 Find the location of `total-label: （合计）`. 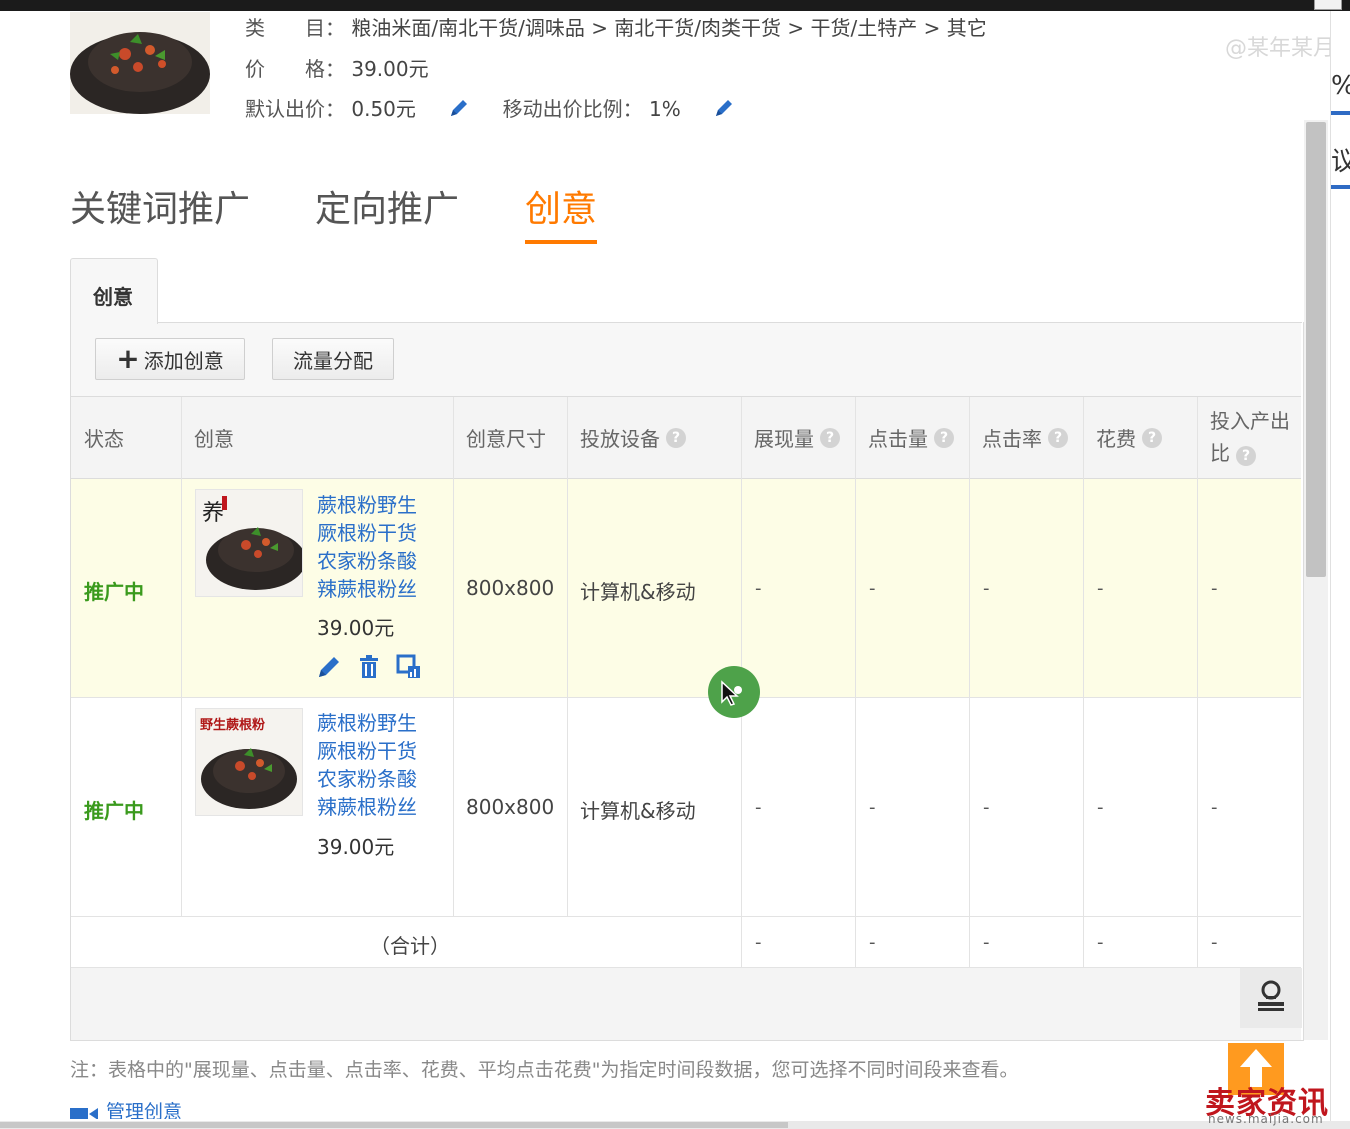

total-label: （合计） is located at coordinates (410, 946).